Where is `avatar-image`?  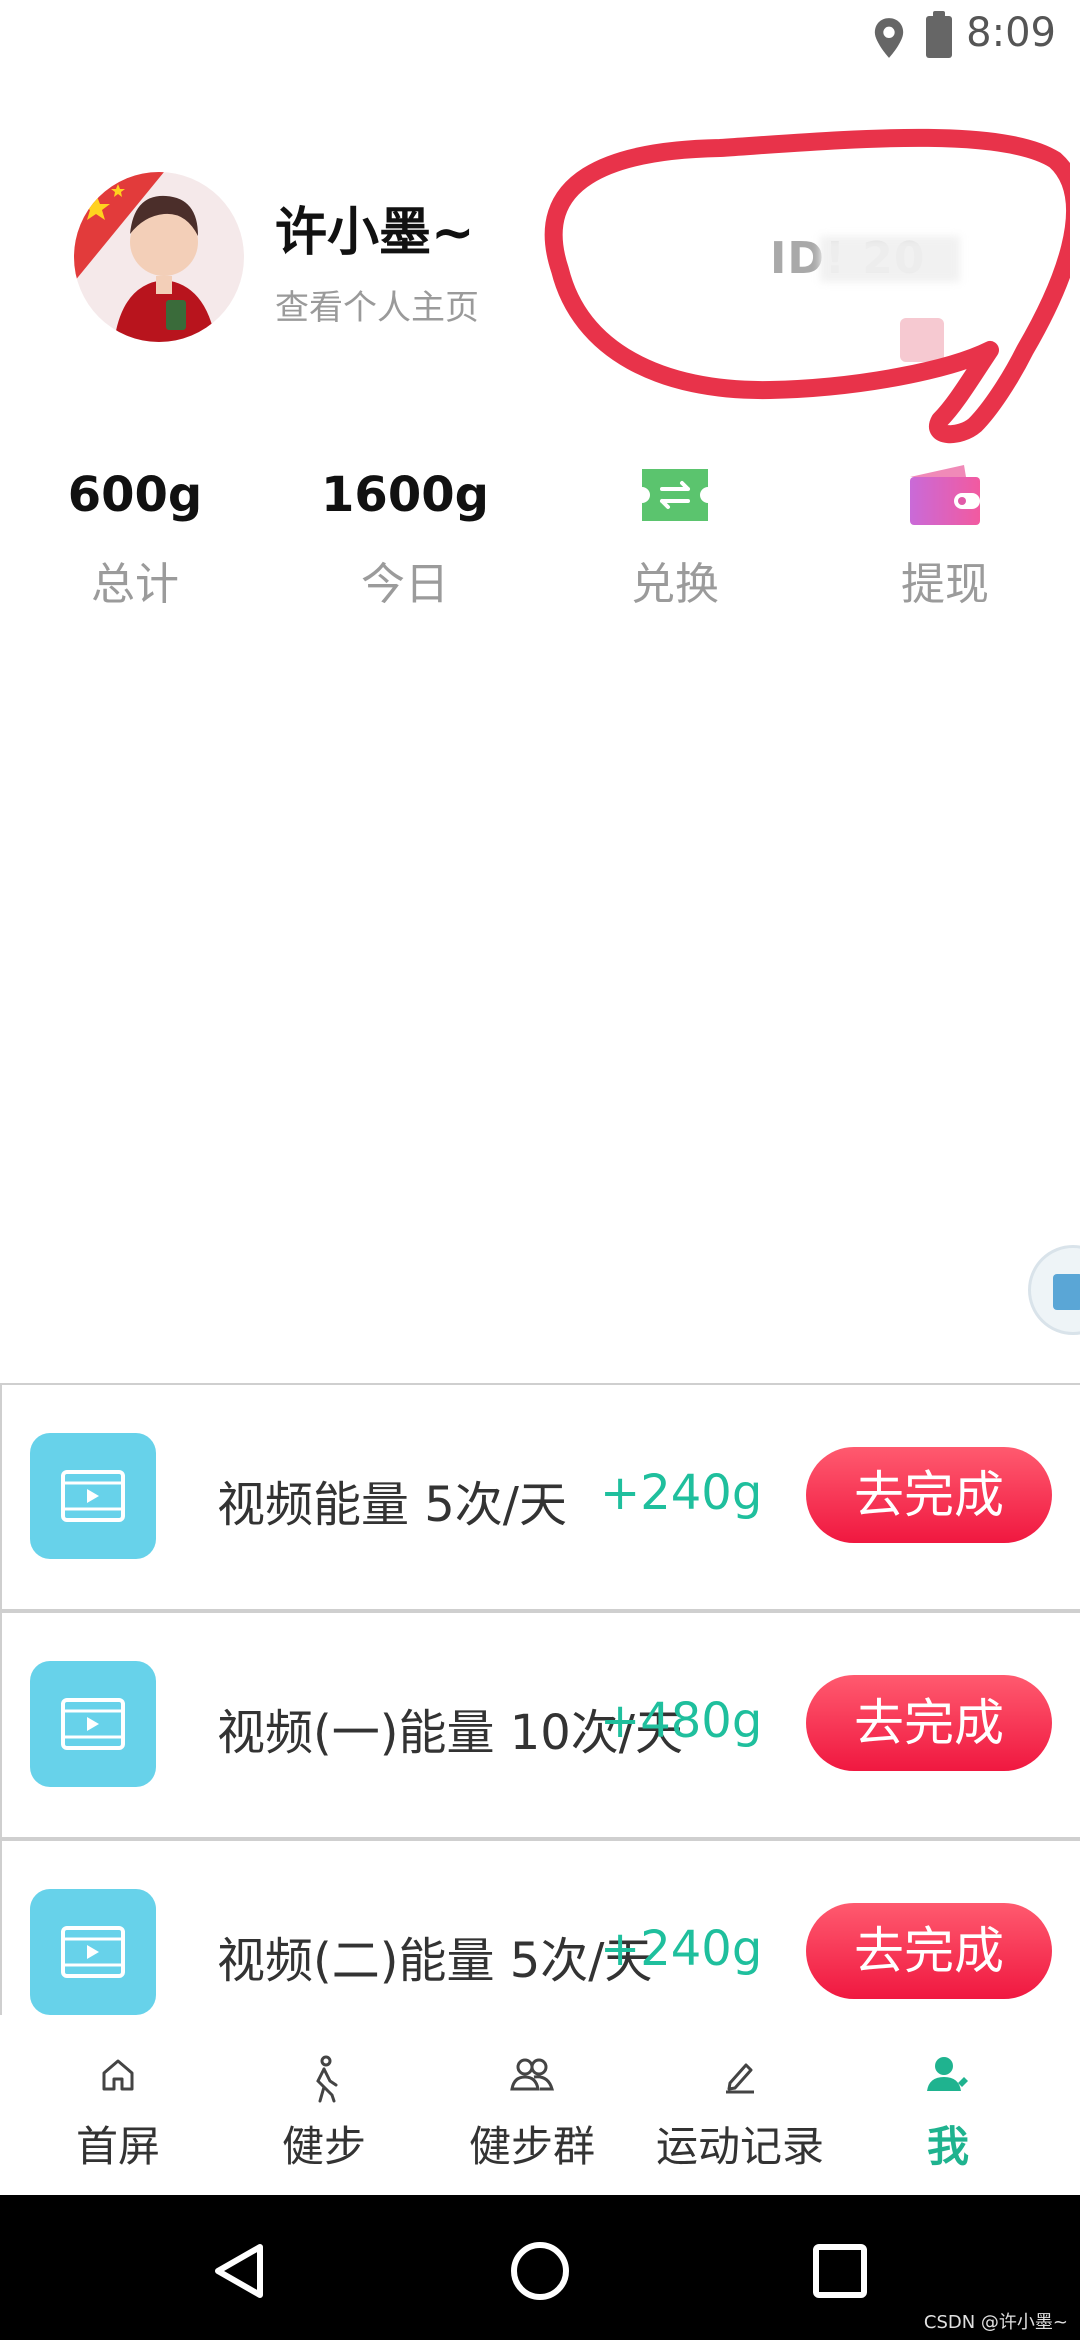
avatar-image is located at coordinates (159, 257).